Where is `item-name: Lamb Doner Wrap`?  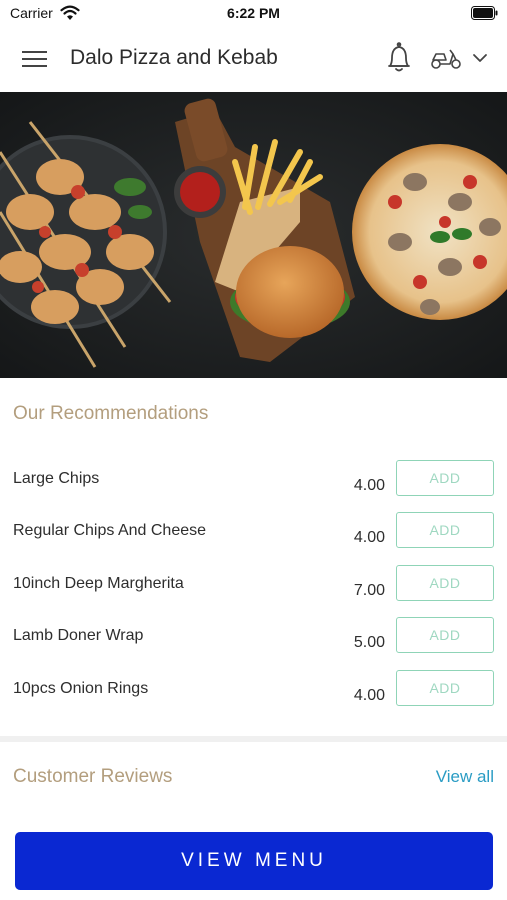 item-name: Lamb Doner Wrap is located at coordinates (78, 635).